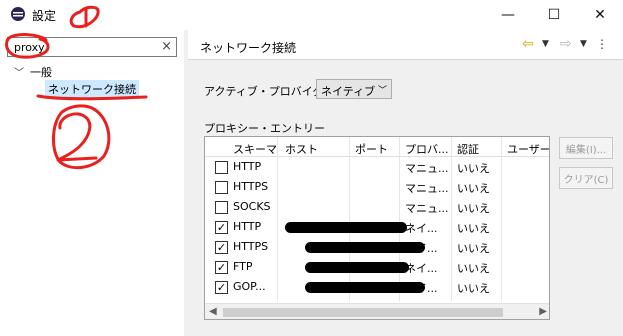 The width and height of the screenshot is (623, 336). Describe the element at coordinates (92, 97) in the screenshot. I see `network-underline-mark` at that location.